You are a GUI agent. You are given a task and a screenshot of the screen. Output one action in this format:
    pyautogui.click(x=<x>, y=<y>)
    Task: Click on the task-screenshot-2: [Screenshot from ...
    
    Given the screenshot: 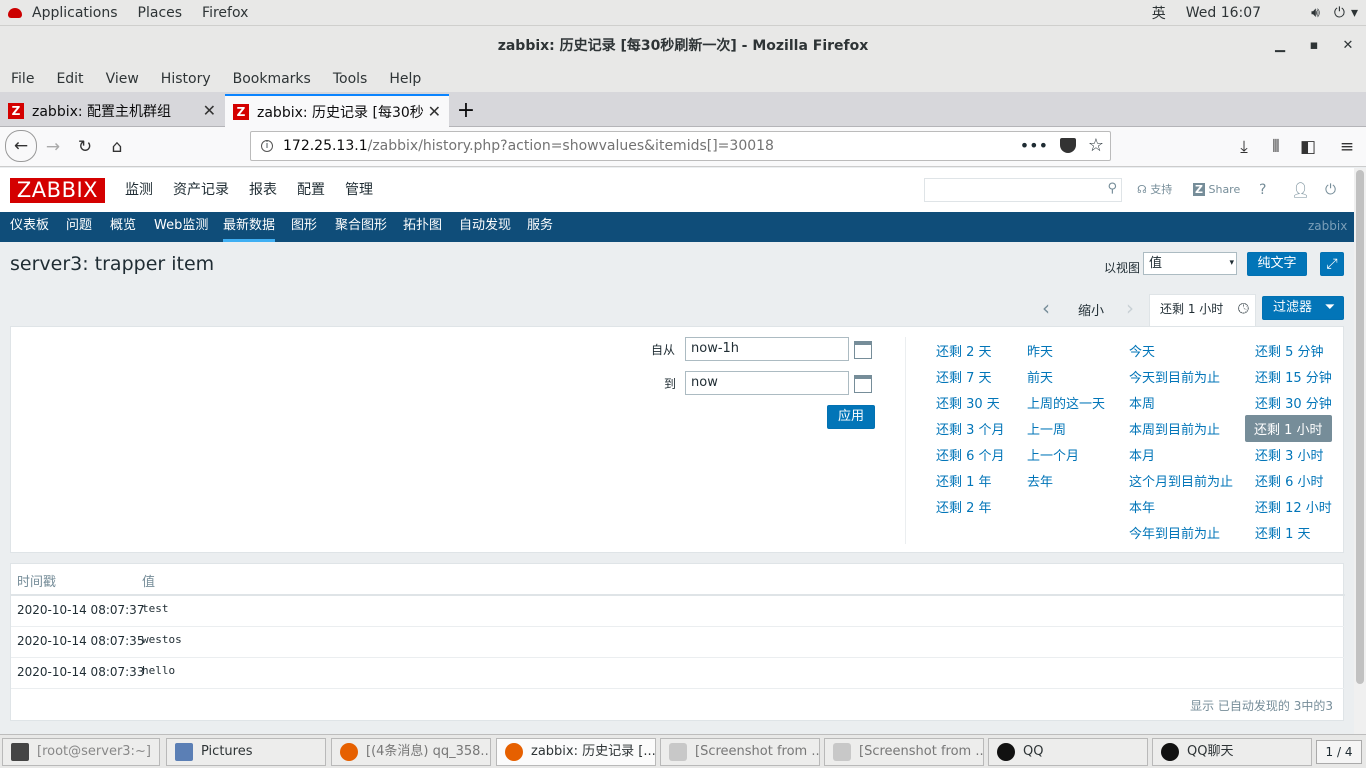 What is the action you would take?
    pyautogui.click(x=904, y=752)
    